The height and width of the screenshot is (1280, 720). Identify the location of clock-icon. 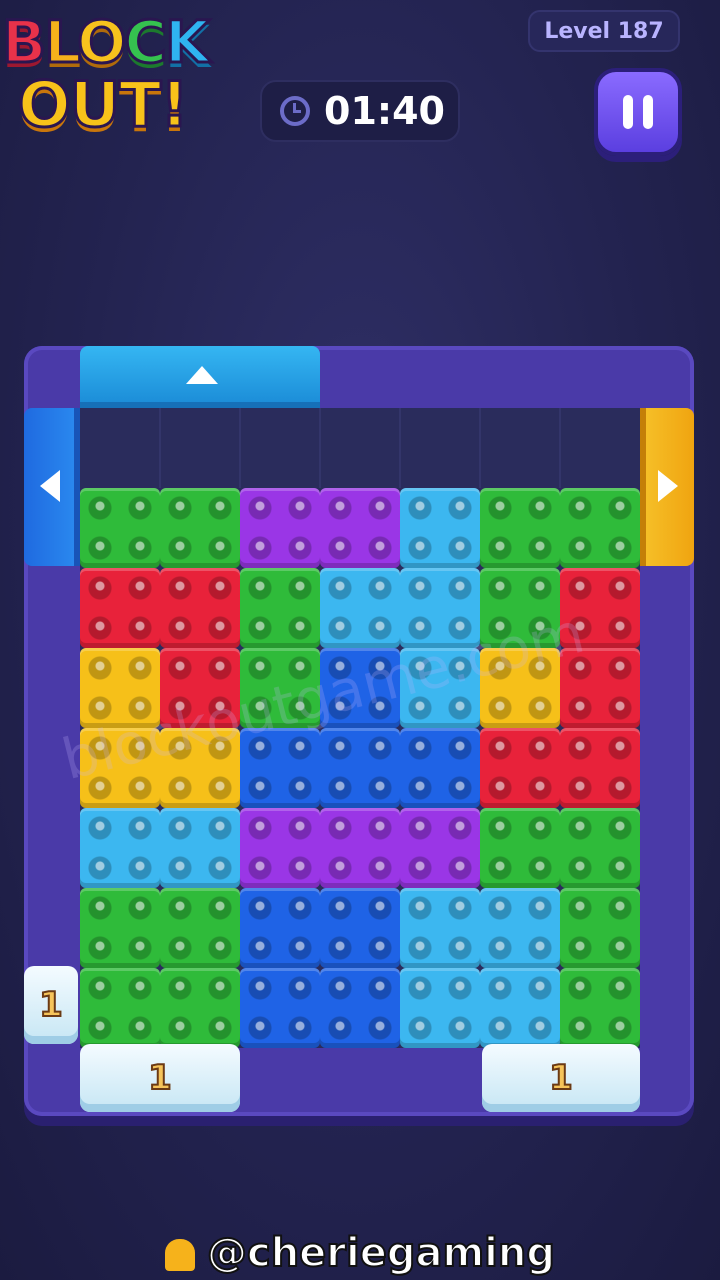
(295, 111).